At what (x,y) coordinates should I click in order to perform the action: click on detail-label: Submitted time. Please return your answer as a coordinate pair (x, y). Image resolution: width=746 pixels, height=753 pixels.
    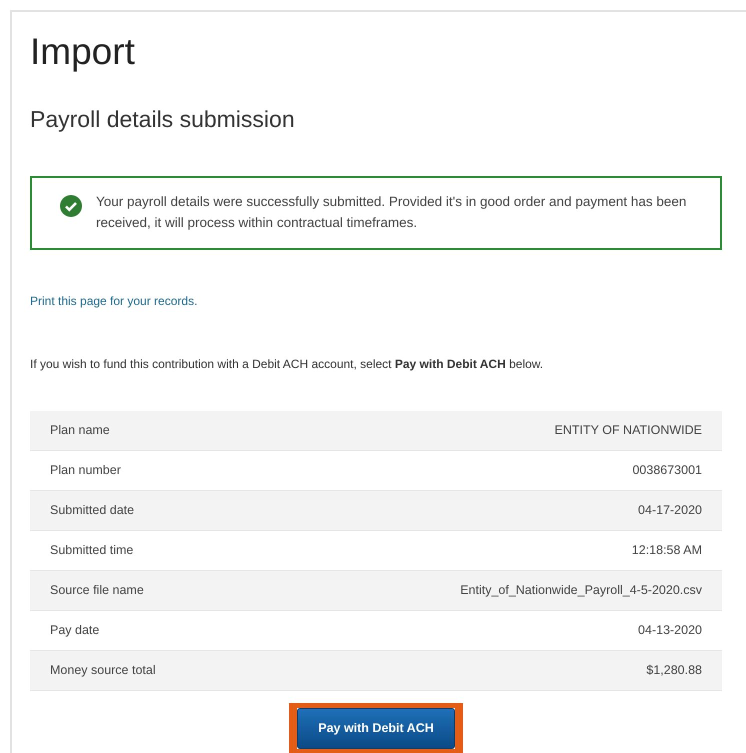
    Looking at the image, I should click on (92, 550).